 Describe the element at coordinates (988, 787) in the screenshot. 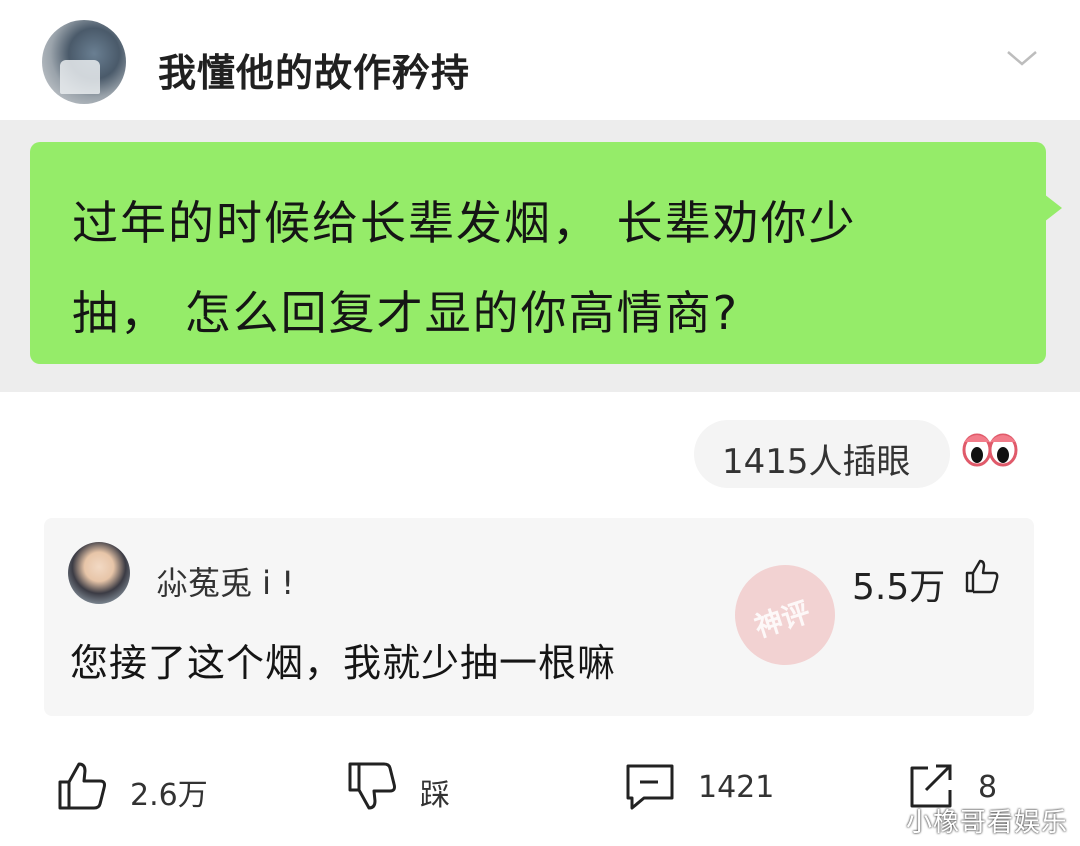

I see `share-count: 8` at that location.